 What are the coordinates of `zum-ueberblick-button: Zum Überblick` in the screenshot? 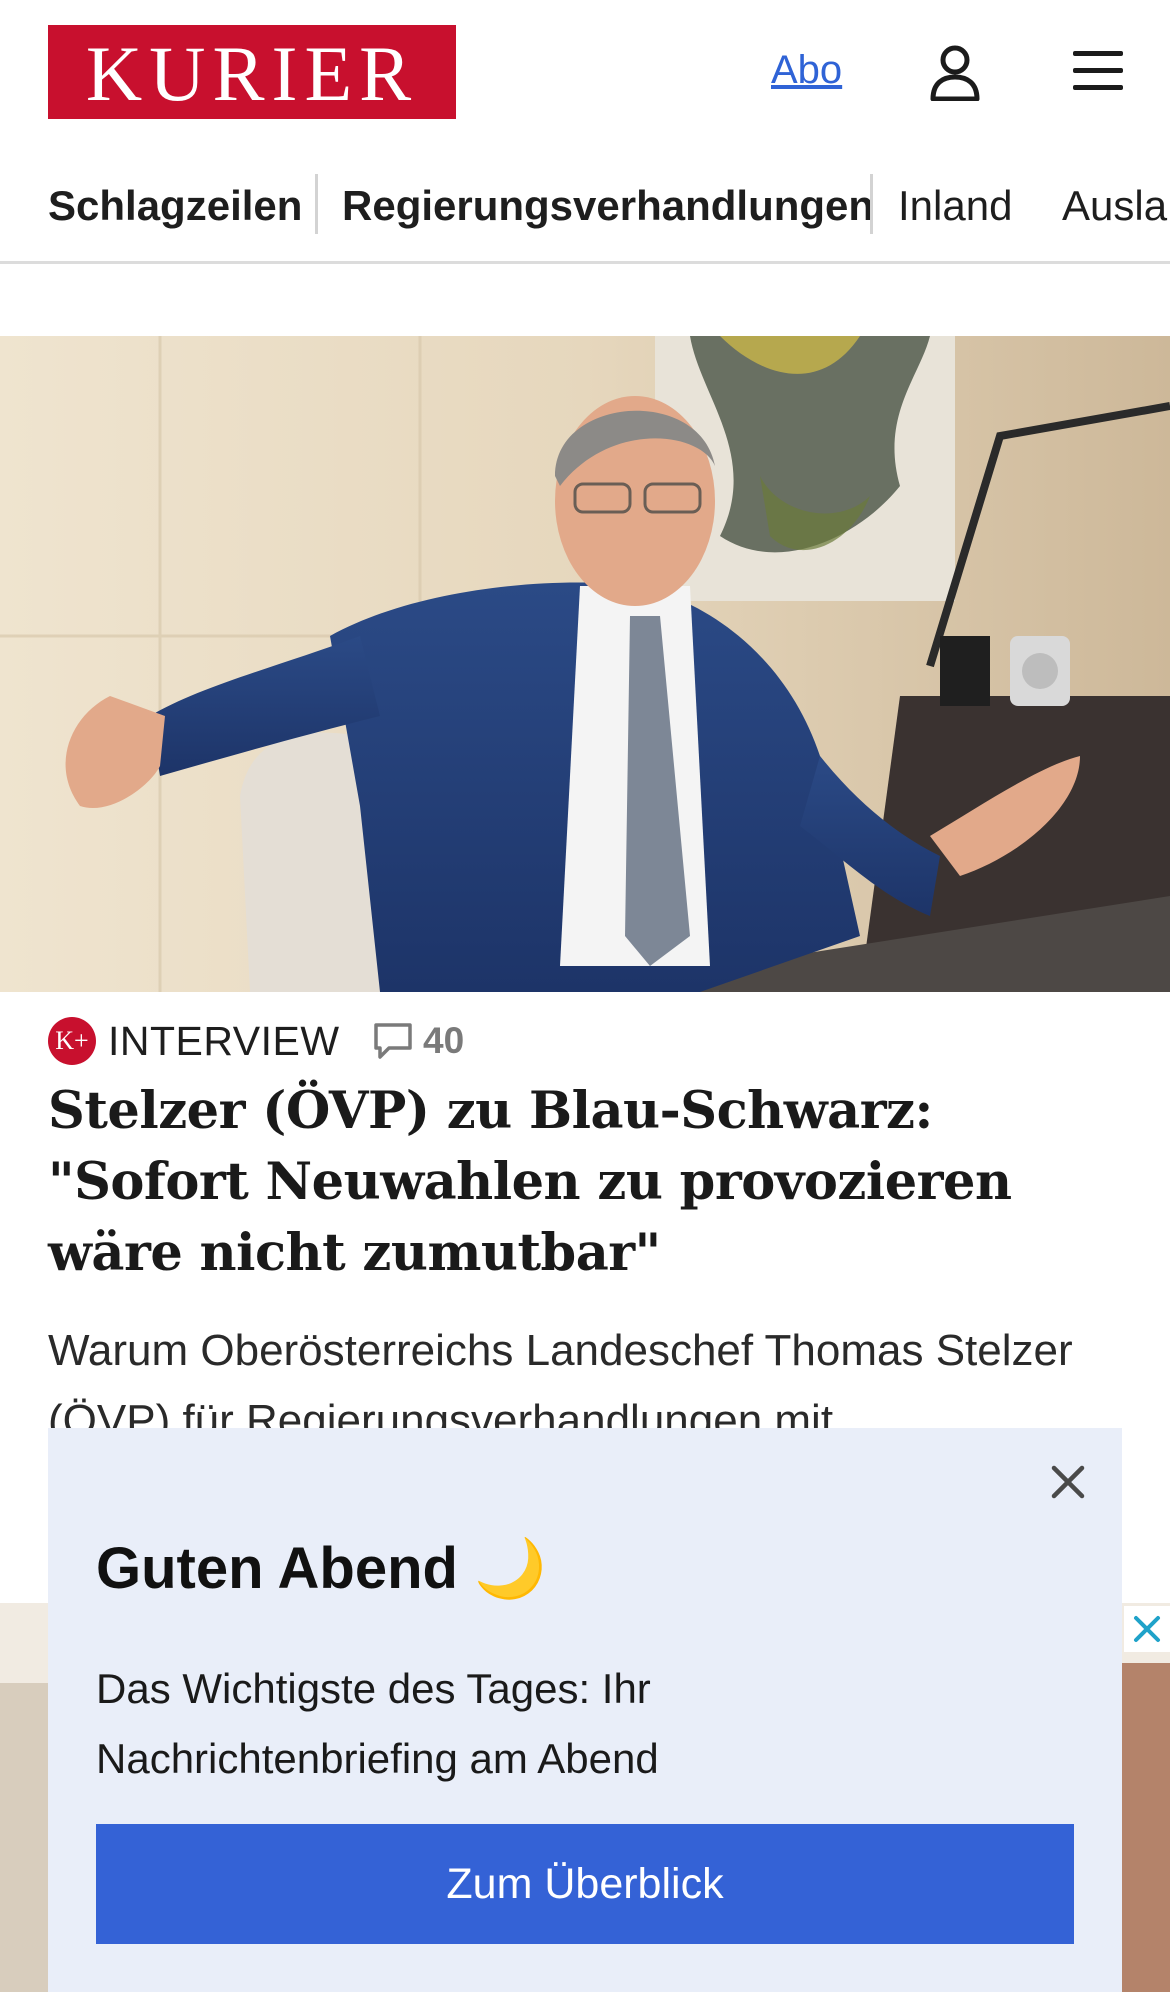 It's located at (585, 1884).